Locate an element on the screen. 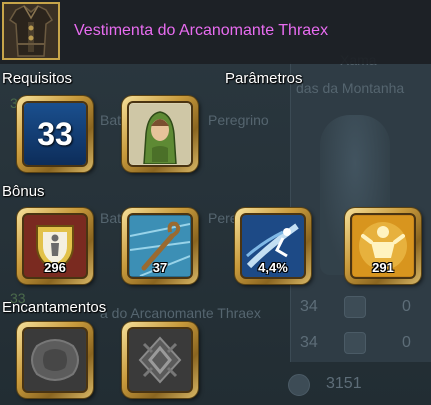 Image resolution: width=431 pixels, height=405 pixels. level-requirement-value: 33 is located at coordinates (55, 134).